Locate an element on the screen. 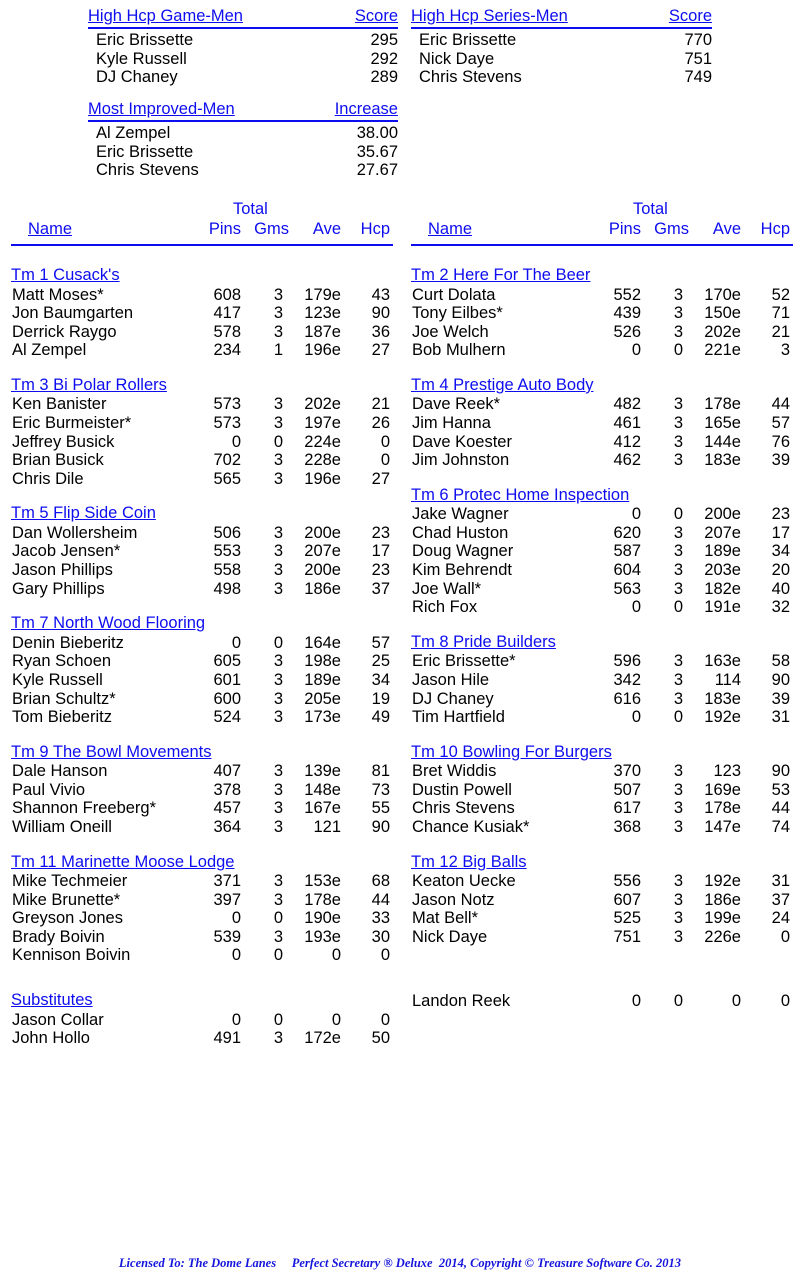 This screenshot has height=1285, width=800. team-name-link: Tm 3 Bi Polar Rollers is located at coordinates (89, 386).